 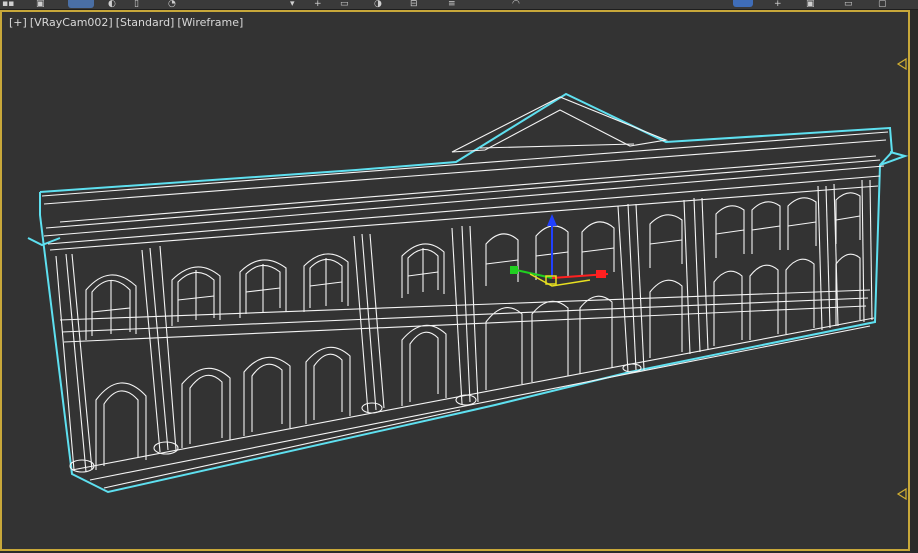 I want to click on viewport-side-strip, so click(x=914, y=281).